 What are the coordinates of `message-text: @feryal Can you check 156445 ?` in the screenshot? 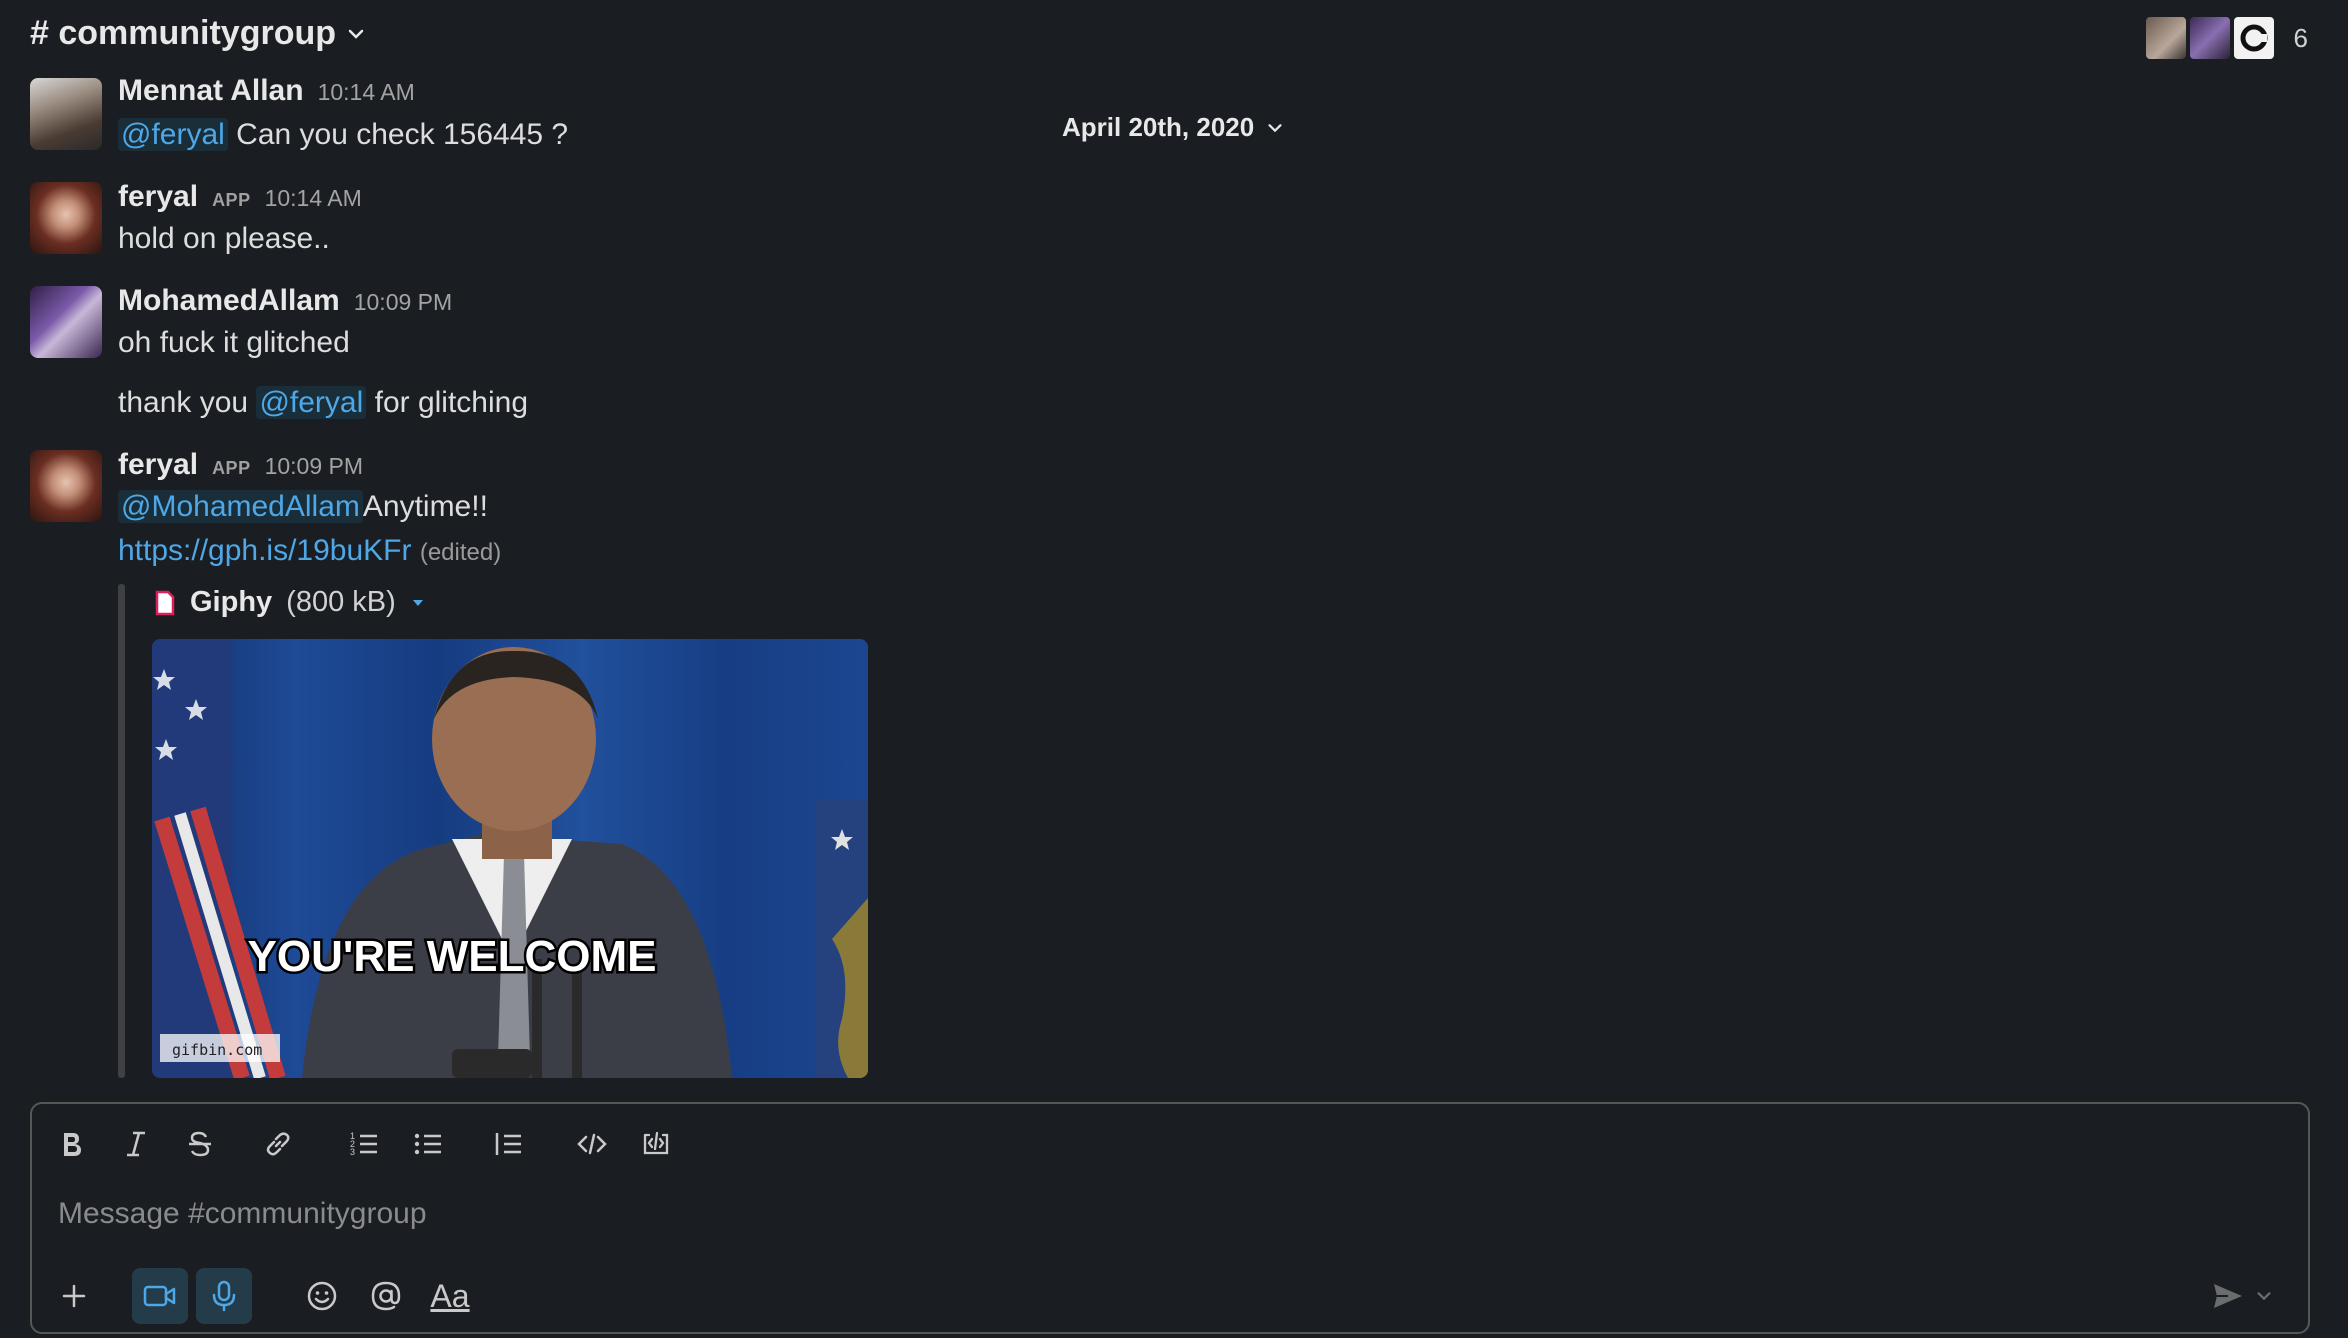 It's located at (343, 135).